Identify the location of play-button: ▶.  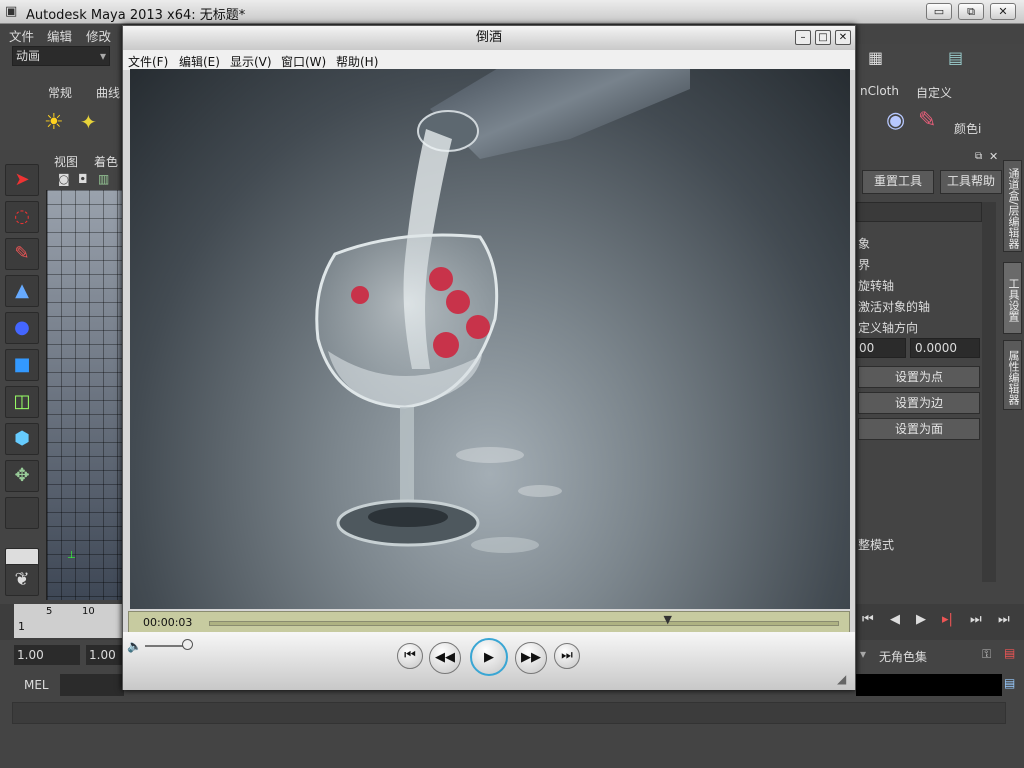
(489, 657).